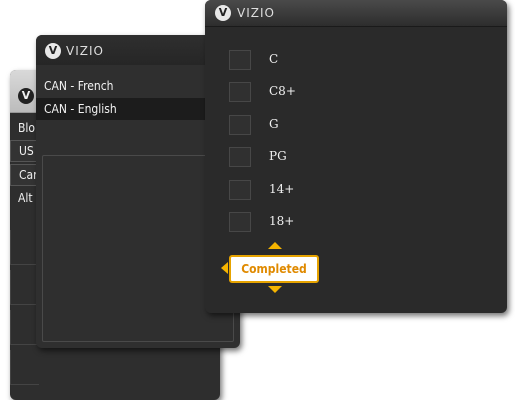 The width and height of the screenshot is (515, 400). I want to click on nav-down-arrow-icon, so click(275, 289).